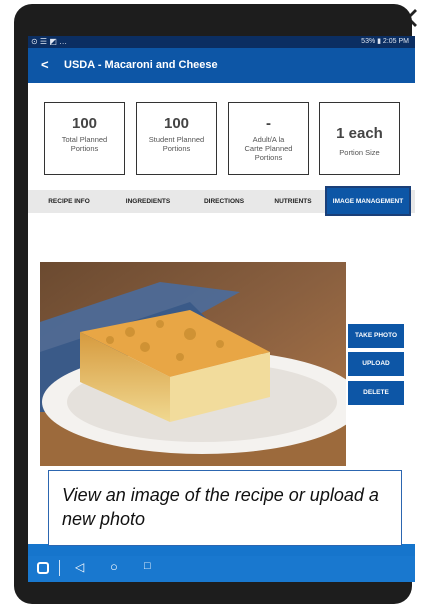 This screenshot has width=425, height=609. I want to click on card-total-planned: 100 Total Planned Portions, so click(84, 138).